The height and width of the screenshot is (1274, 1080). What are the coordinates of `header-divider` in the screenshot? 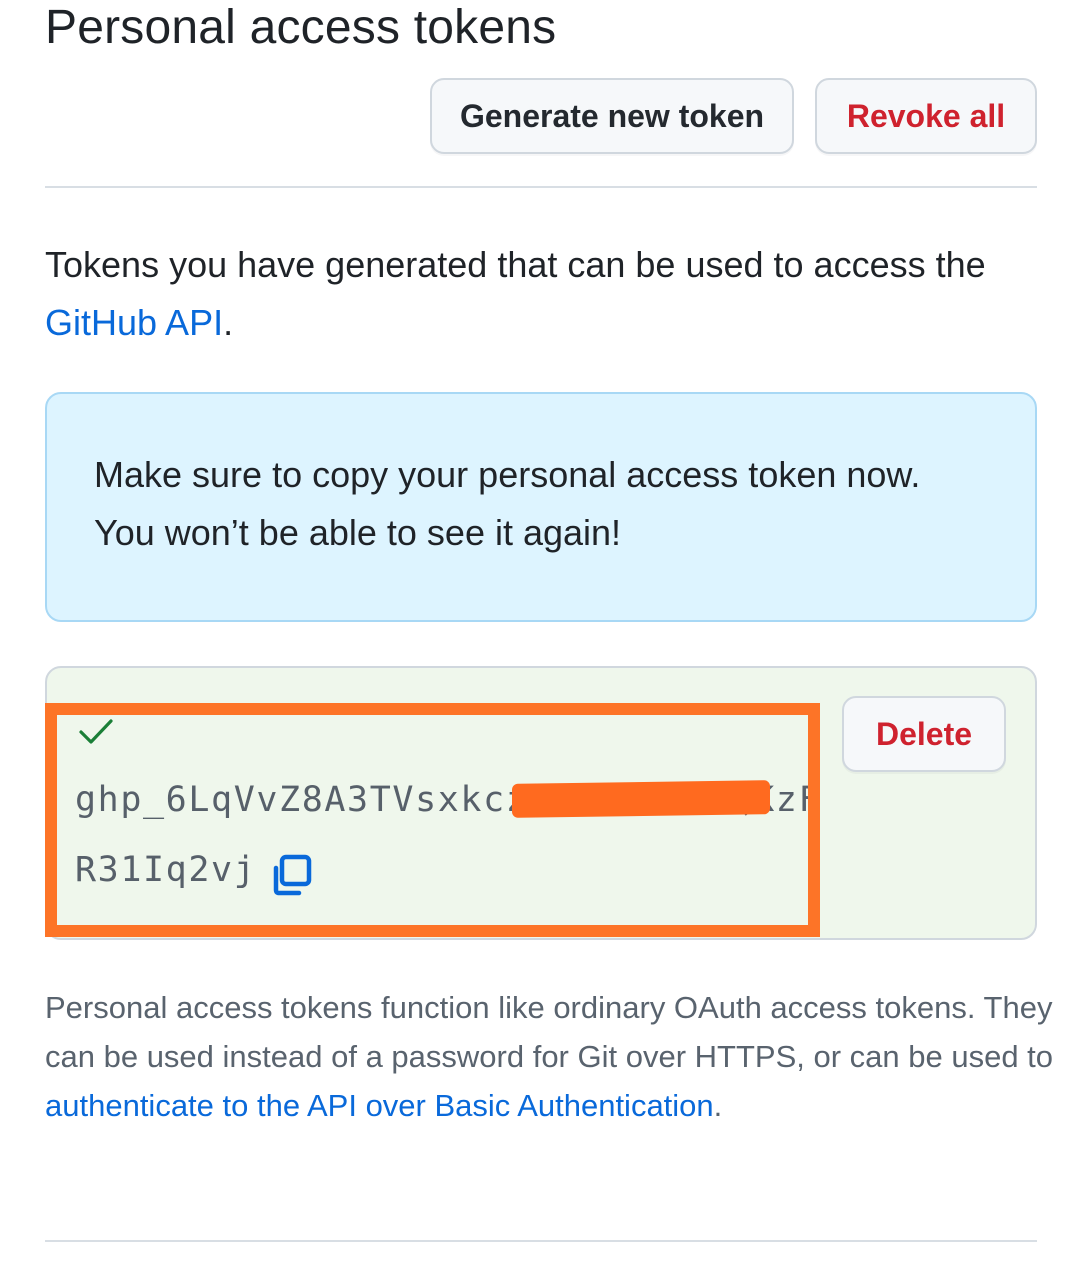 It's located at (541, 187).